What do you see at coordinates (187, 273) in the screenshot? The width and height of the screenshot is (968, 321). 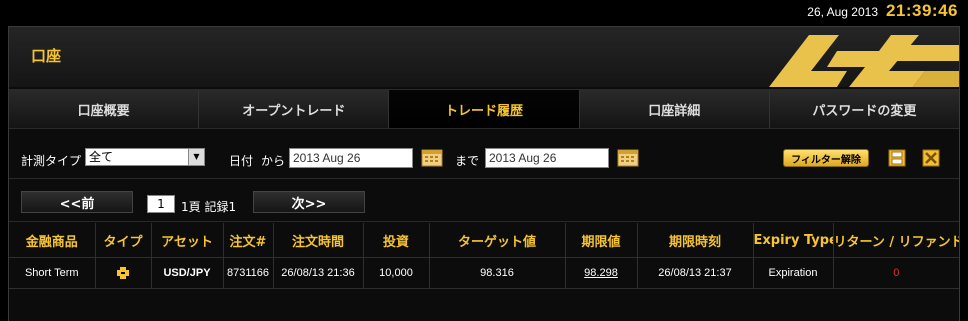 I see `cell-asset: USD/JPY` at bounding box center [187, 273].